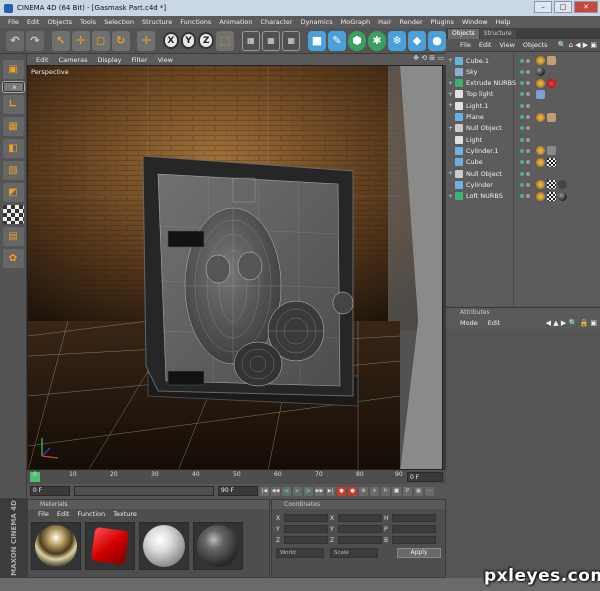 The image size is (600, 591). I want to click on add-light-button: ●, so click(437, 40).